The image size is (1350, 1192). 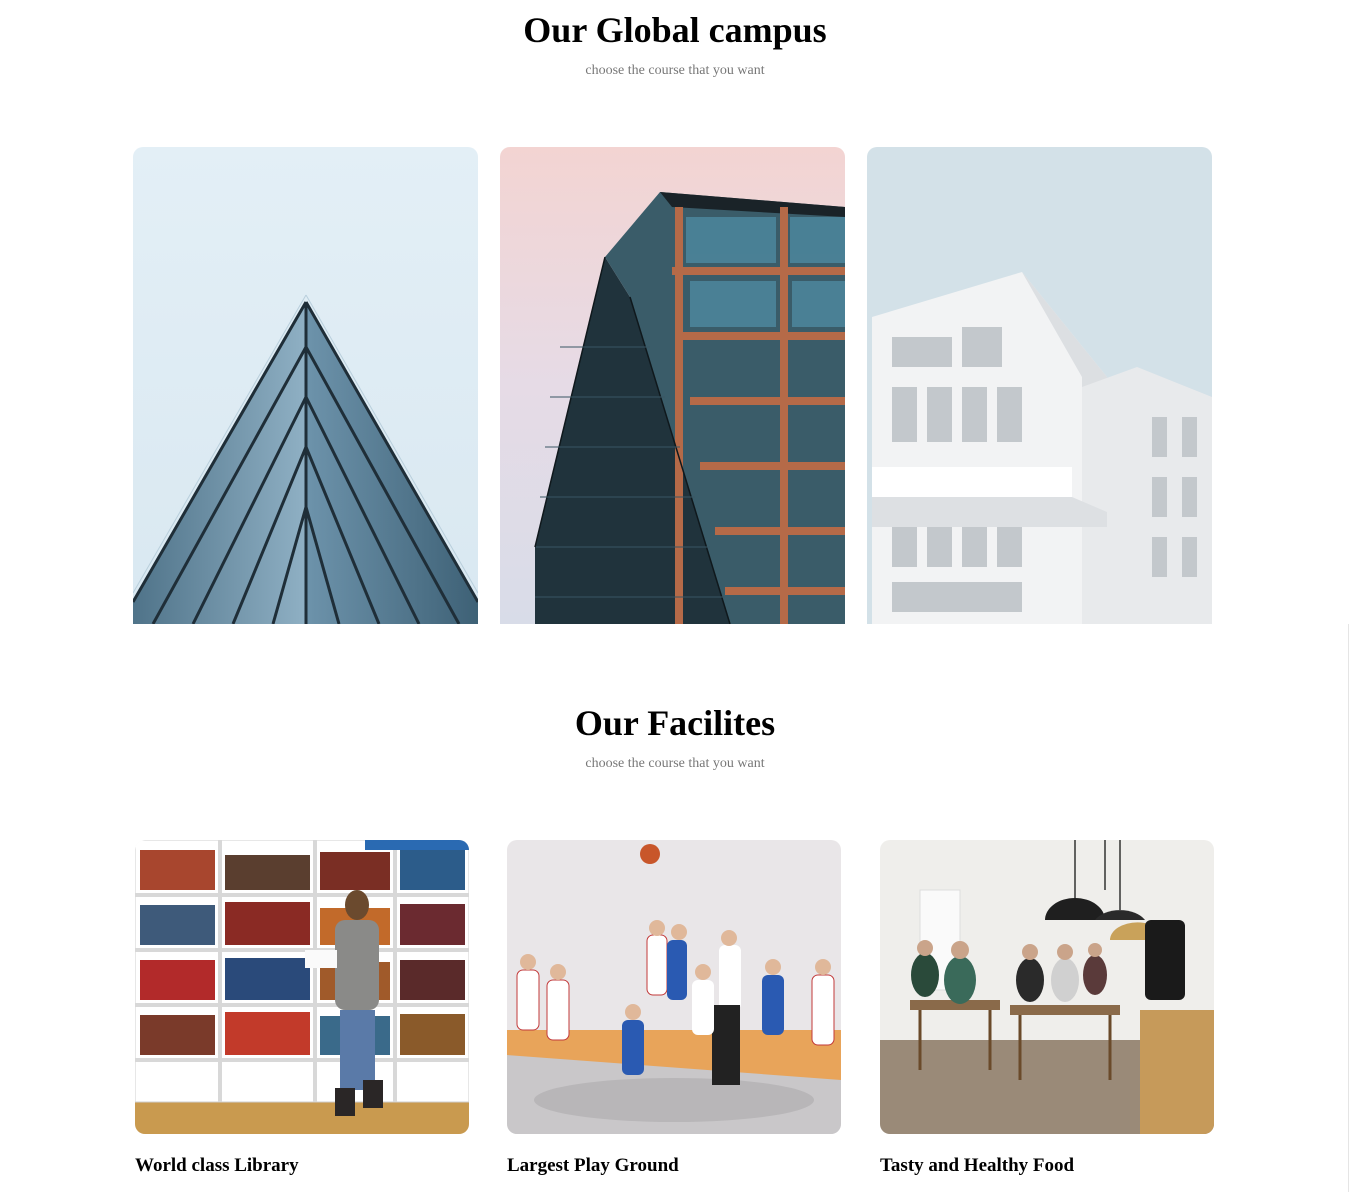 I want to click on scrollbar-track, so click(x=1348, y=908).